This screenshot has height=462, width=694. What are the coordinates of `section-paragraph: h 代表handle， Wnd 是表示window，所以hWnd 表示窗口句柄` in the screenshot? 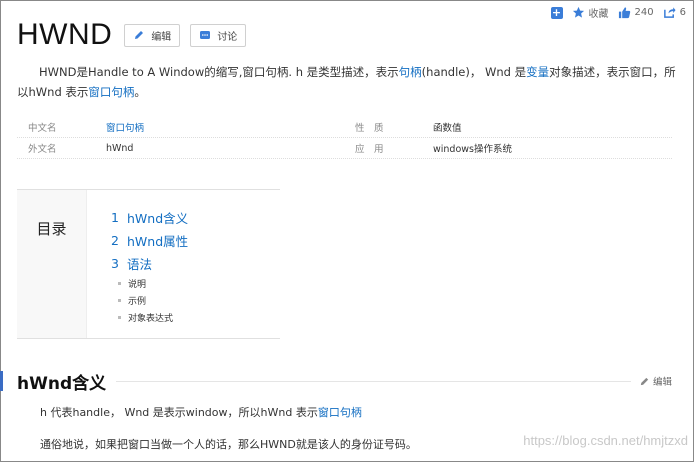 It's located at (201, 412).